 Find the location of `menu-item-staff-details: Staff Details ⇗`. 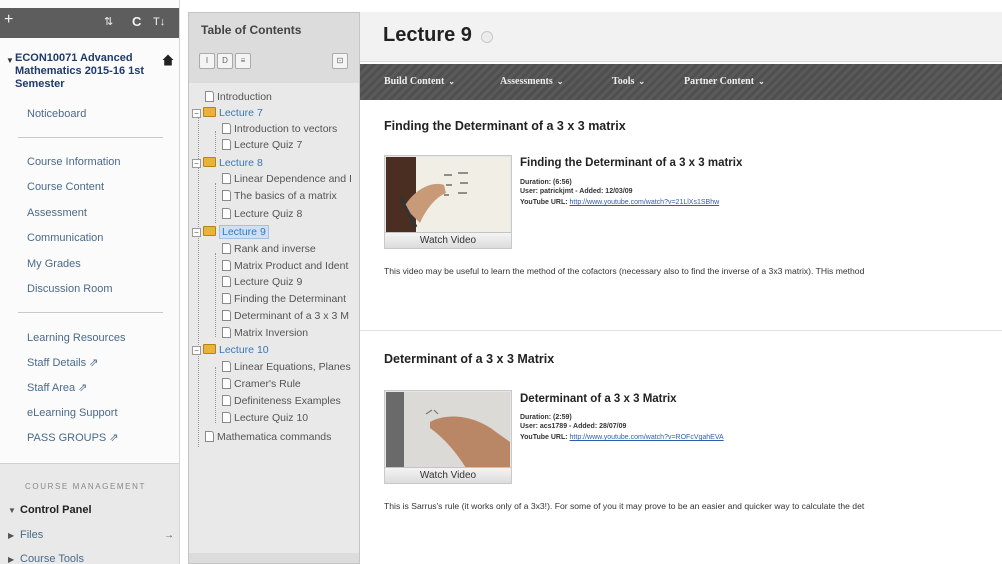

menu-item-staff-details: Staff Details ⇗ is located at coordinates (62, 363).